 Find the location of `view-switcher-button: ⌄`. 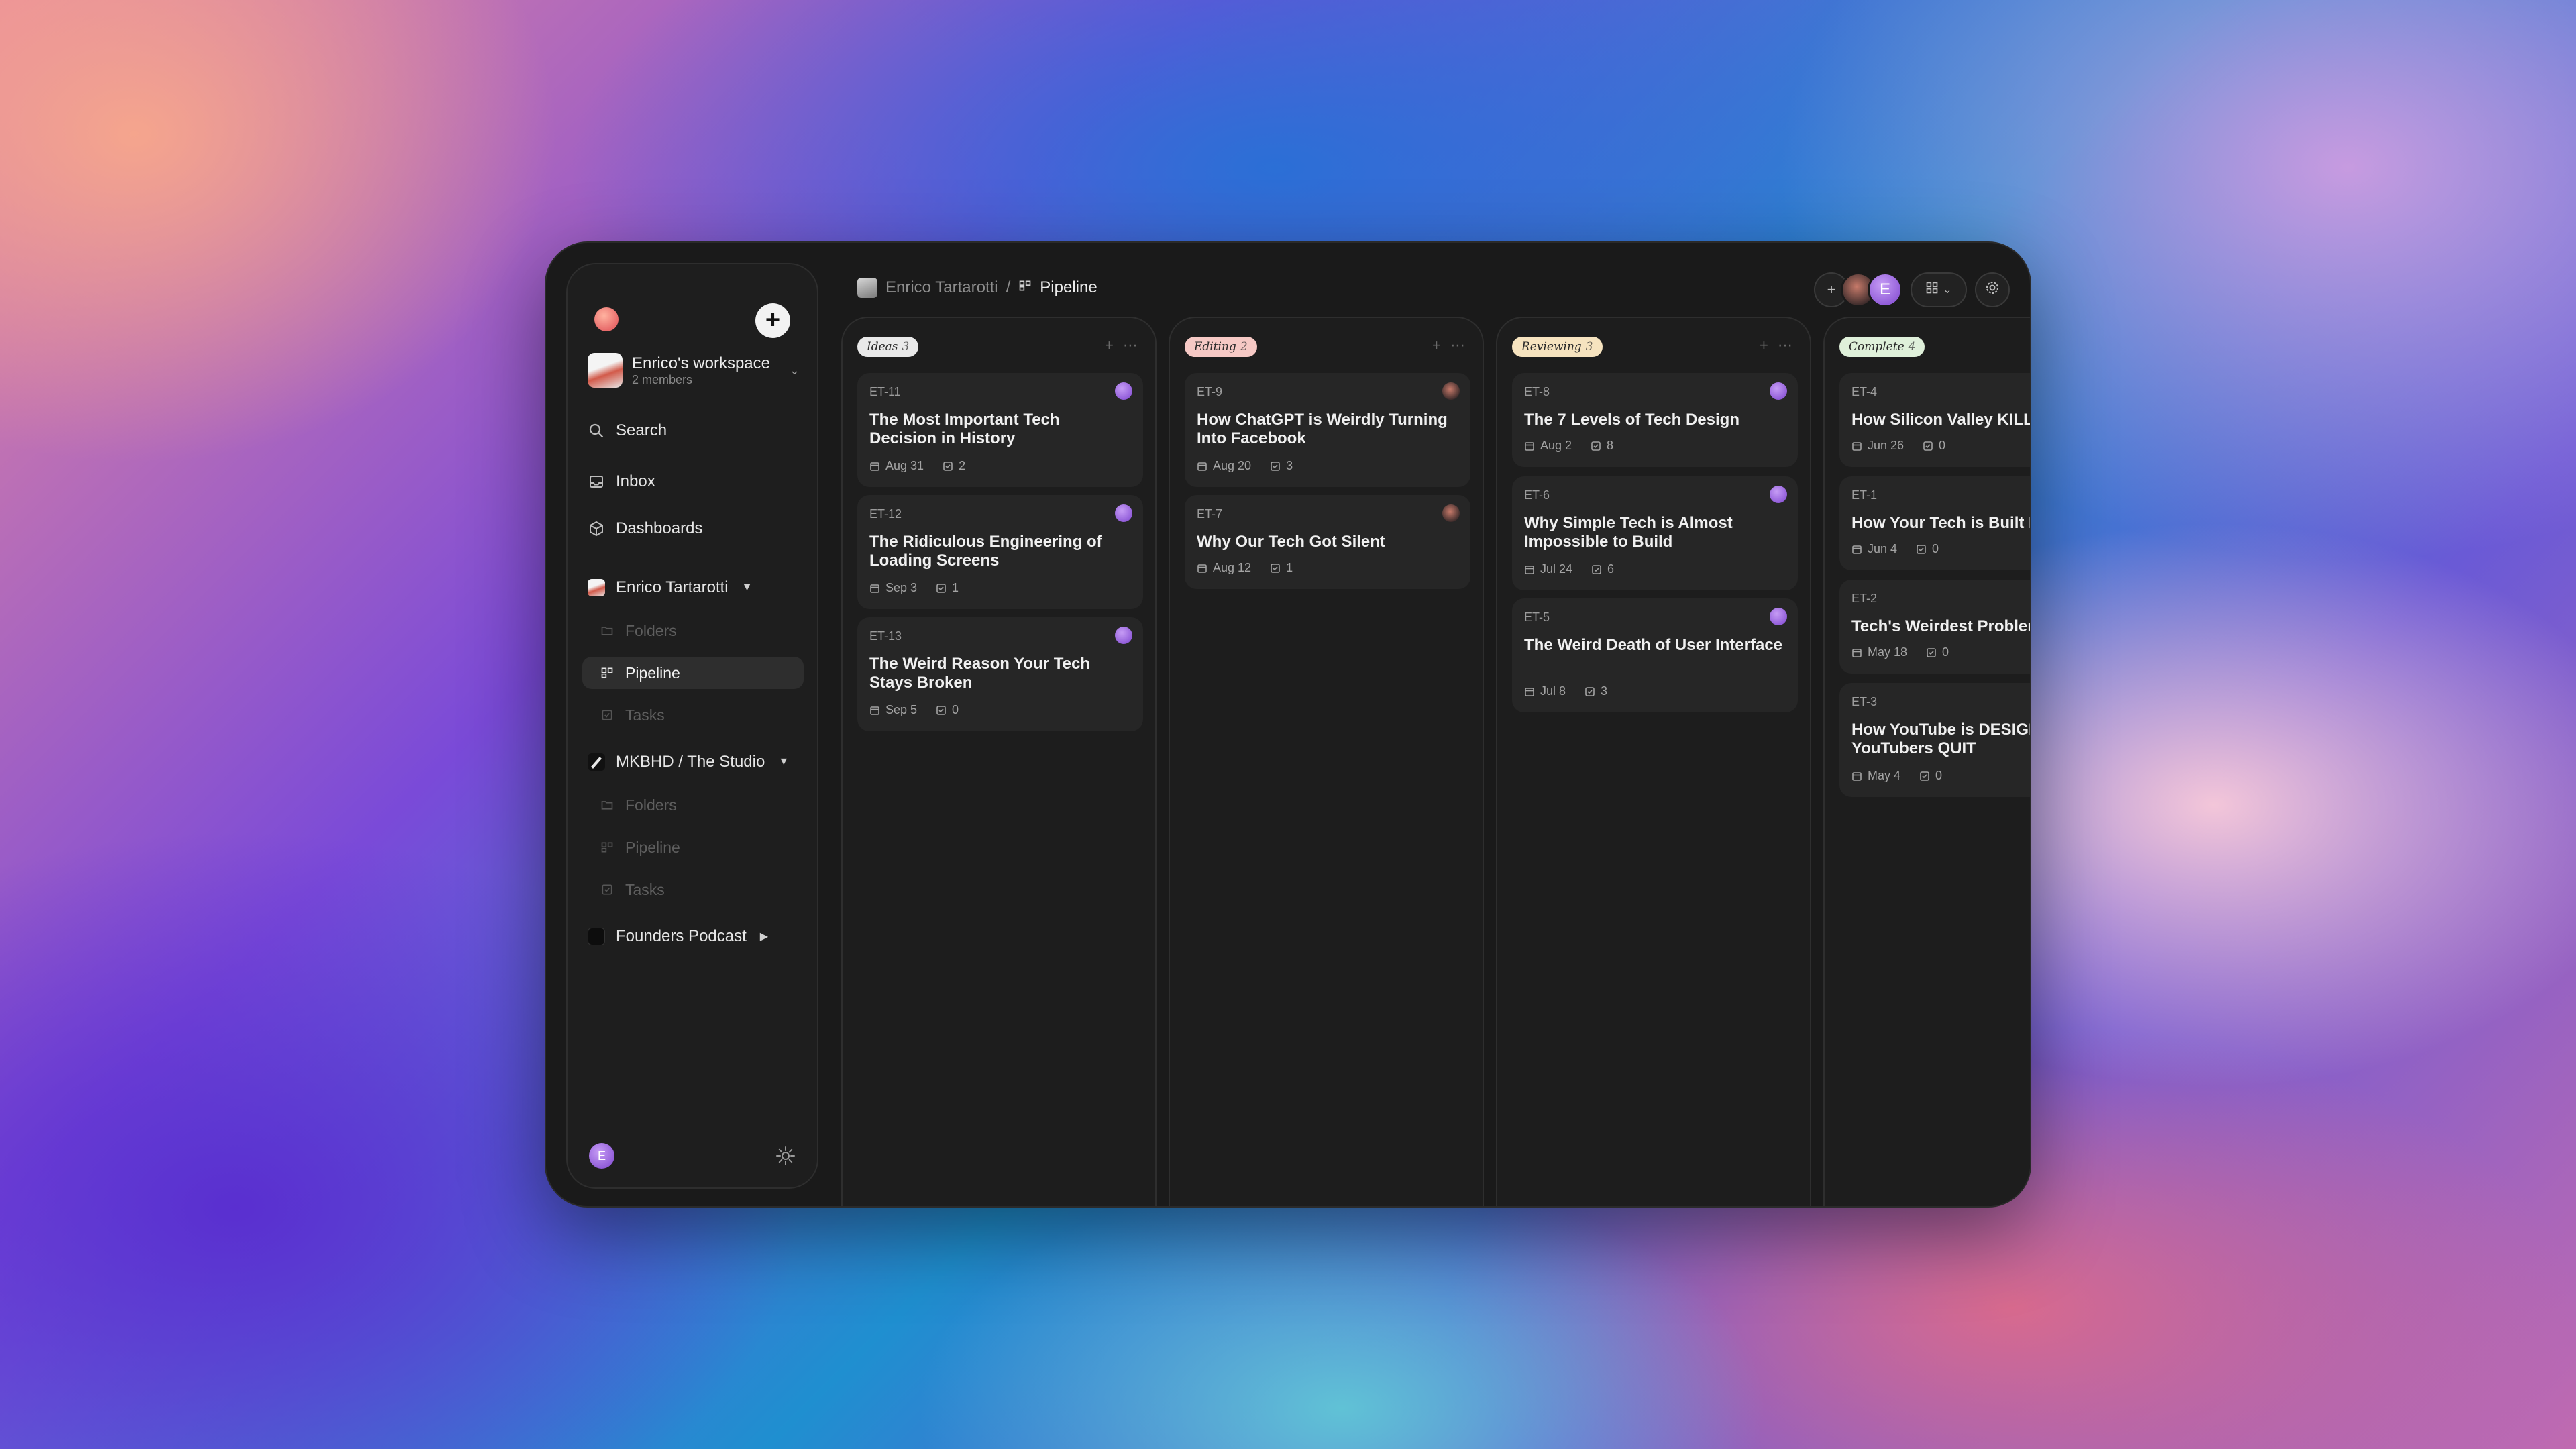

view-switcher-button: ⌄ is located at coordinates (1939, 289).